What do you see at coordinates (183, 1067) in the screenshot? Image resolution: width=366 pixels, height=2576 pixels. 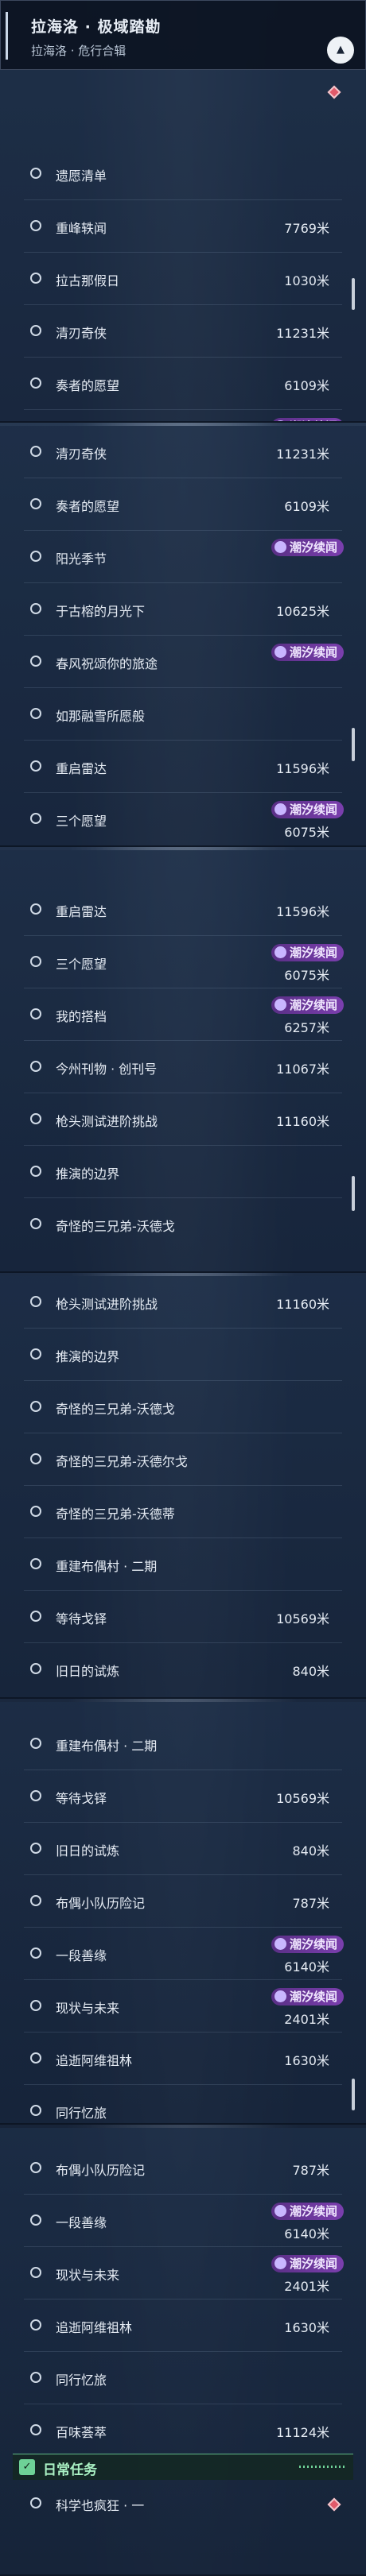 I see `quest-row: 今州刊物 · 创刊号 11067米` at bounding box center [183, 1067].